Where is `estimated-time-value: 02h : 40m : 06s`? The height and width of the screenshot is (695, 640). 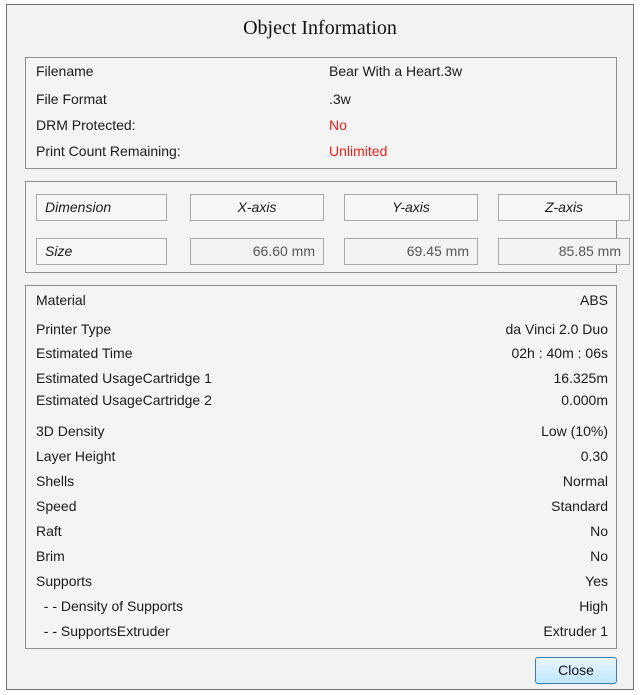 estimated-time-value: 02h : 40m : 06s is located at coordinates (559, 353).